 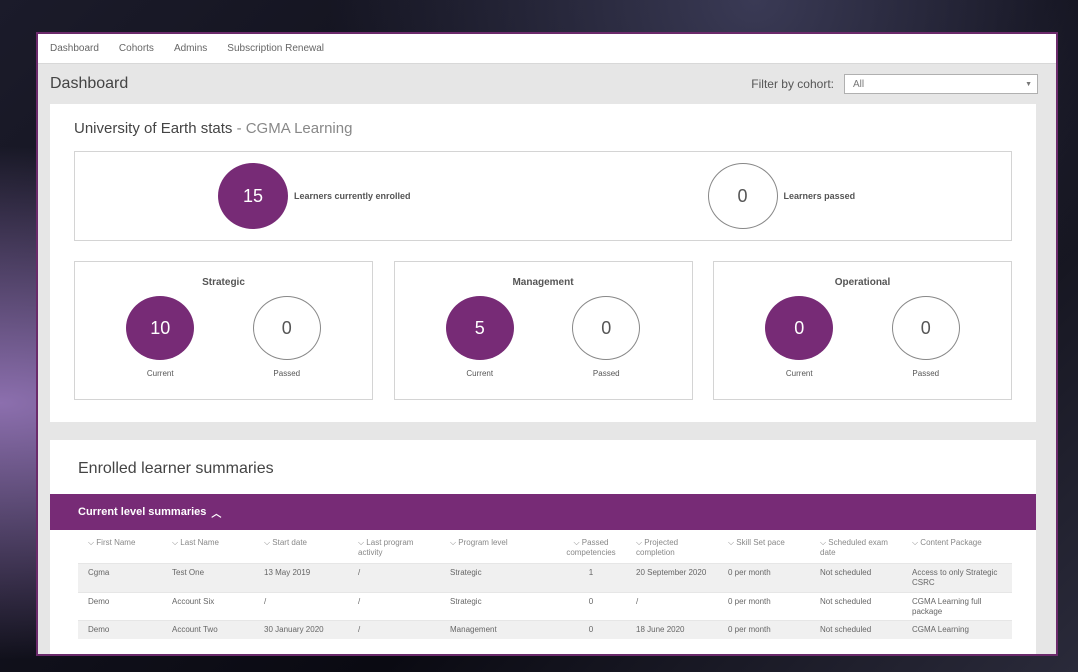 I want to click on summaries-title: Enrolled learner summaries, so click(x=176, y=468).